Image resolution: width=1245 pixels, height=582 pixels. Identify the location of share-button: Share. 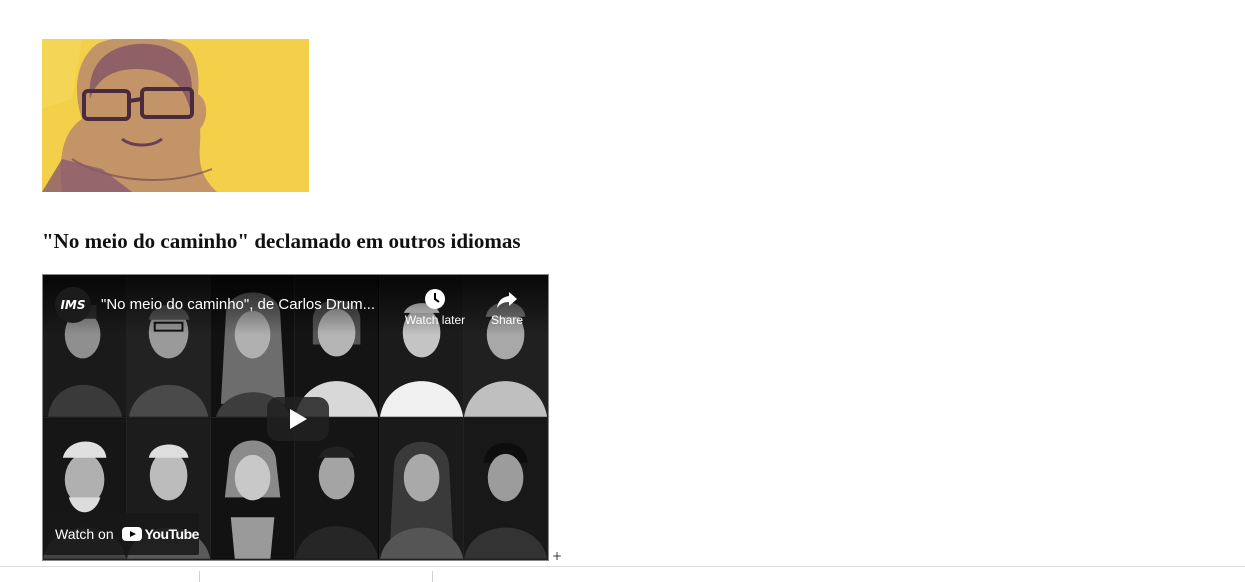
(507, 307).